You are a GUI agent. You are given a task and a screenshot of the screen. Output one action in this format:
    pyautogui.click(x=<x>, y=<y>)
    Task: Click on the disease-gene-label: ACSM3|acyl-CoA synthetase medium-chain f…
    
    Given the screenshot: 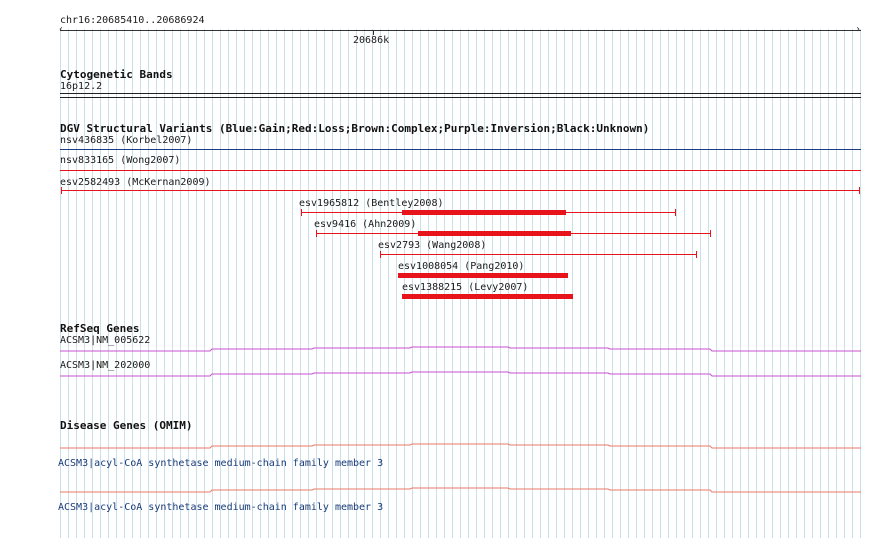 What is the action you would take?
    pyautogui.click(x=220, y=508)
    